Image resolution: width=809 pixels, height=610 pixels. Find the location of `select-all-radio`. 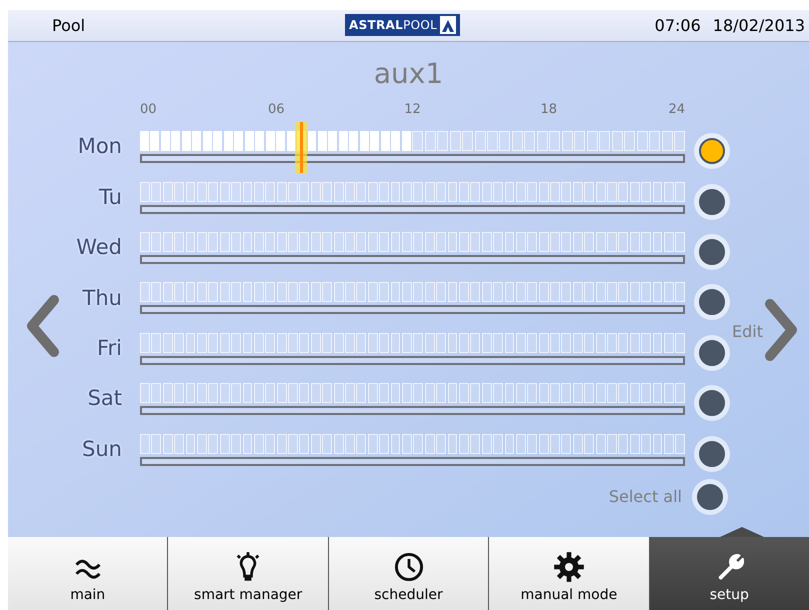

select-all-radio is located at coordinates (710, 496).